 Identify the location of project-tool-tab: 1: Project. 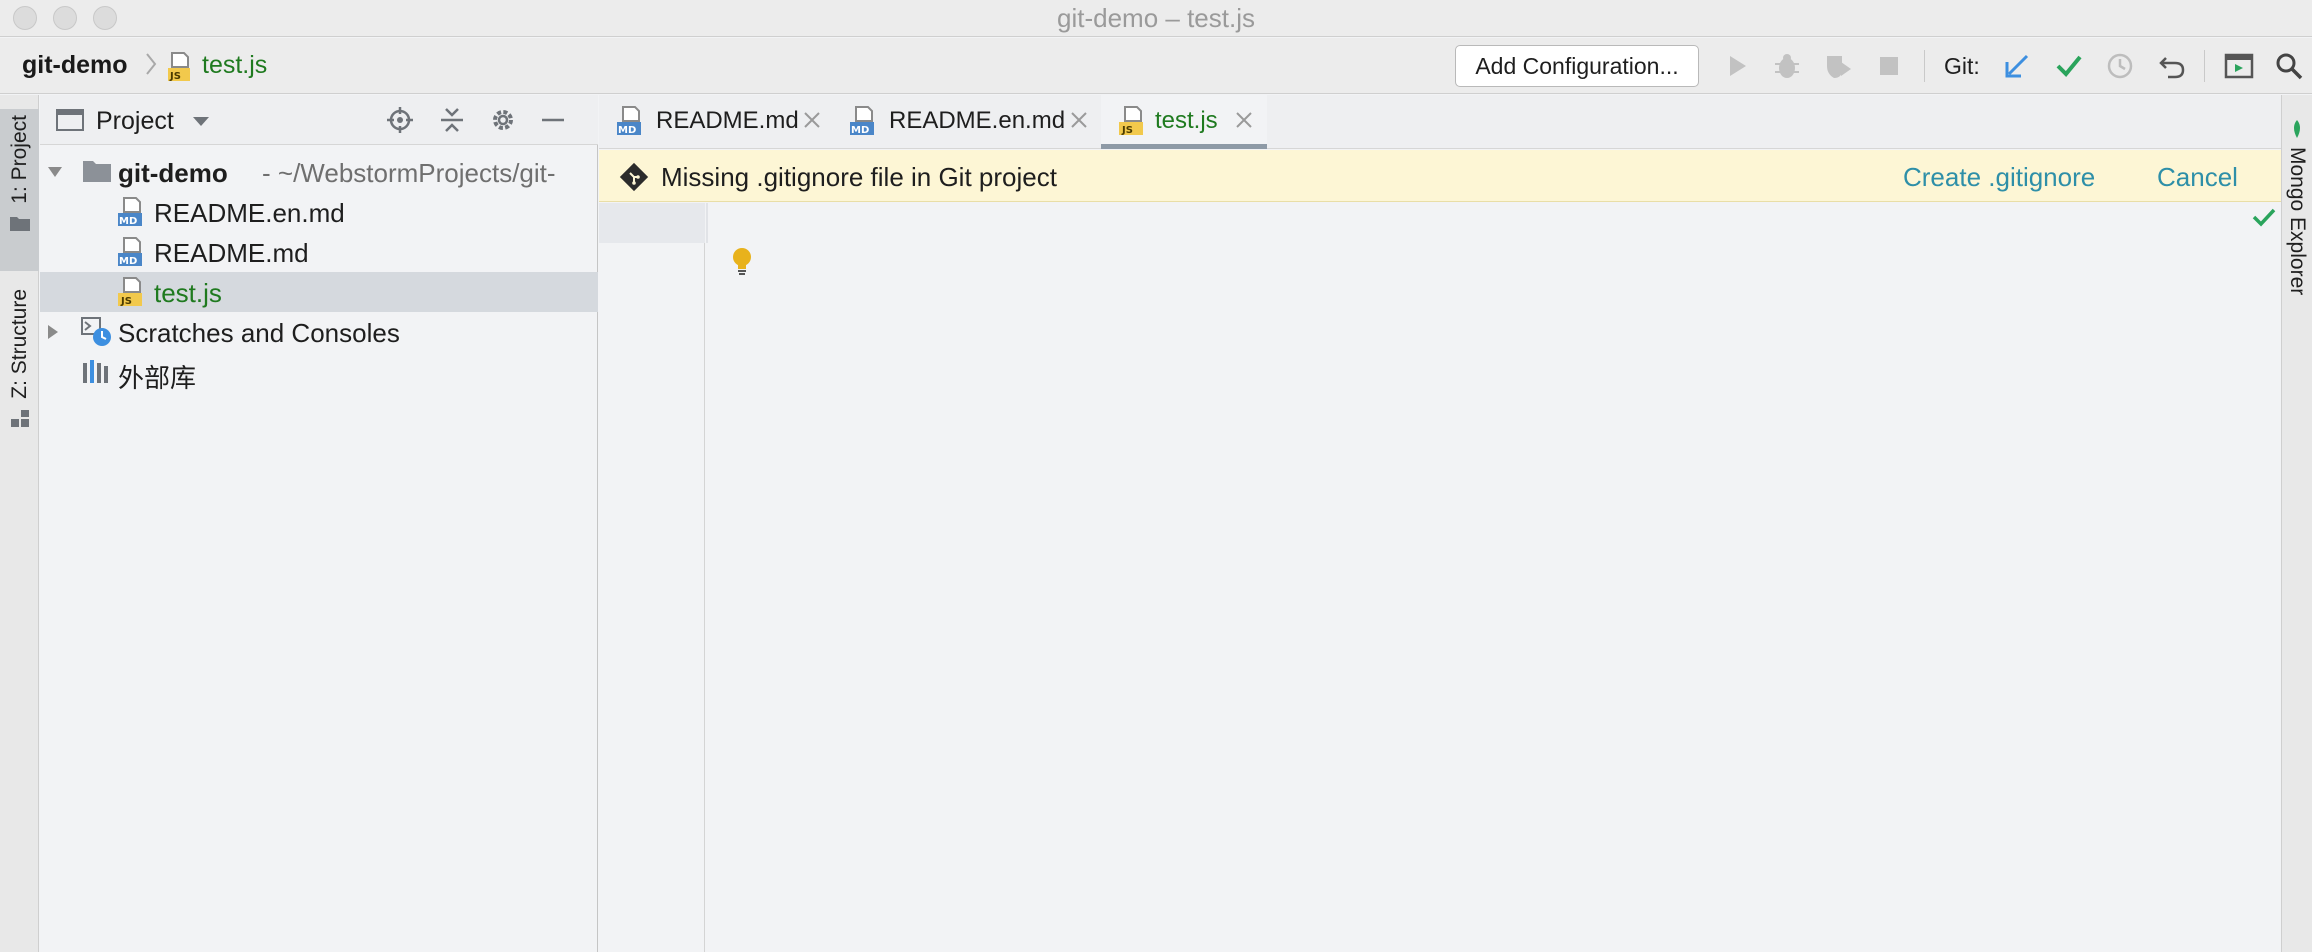
(19, 190).